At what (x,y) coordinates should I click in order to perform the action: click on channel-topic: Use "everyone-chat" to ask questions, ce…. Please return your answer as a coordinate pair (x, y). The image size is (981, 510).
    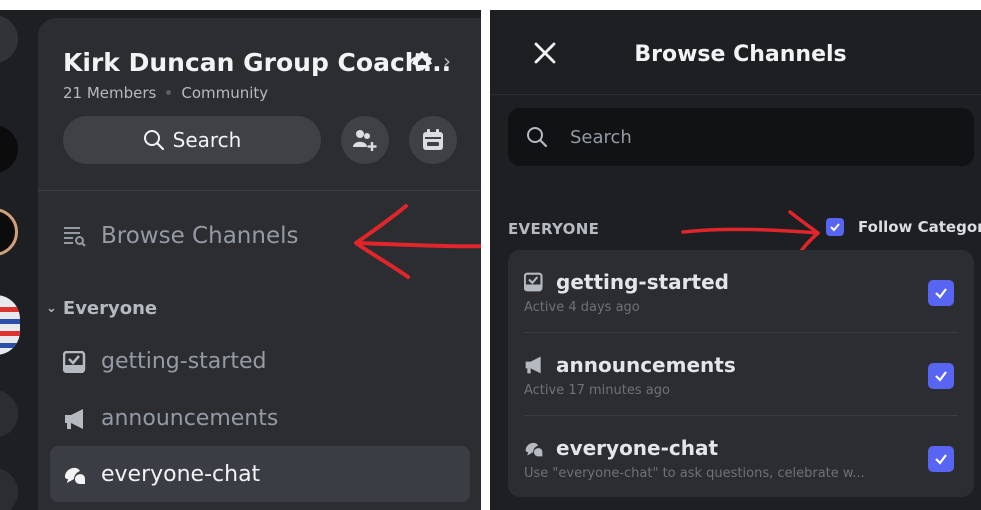
    Looking at the image, I should click on (694, 473).